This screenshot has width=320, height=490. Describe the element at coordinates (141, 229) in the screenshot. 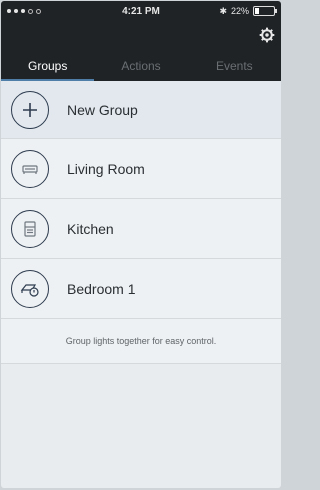

I see `group-row-kitchen: Kitchen` at that location.